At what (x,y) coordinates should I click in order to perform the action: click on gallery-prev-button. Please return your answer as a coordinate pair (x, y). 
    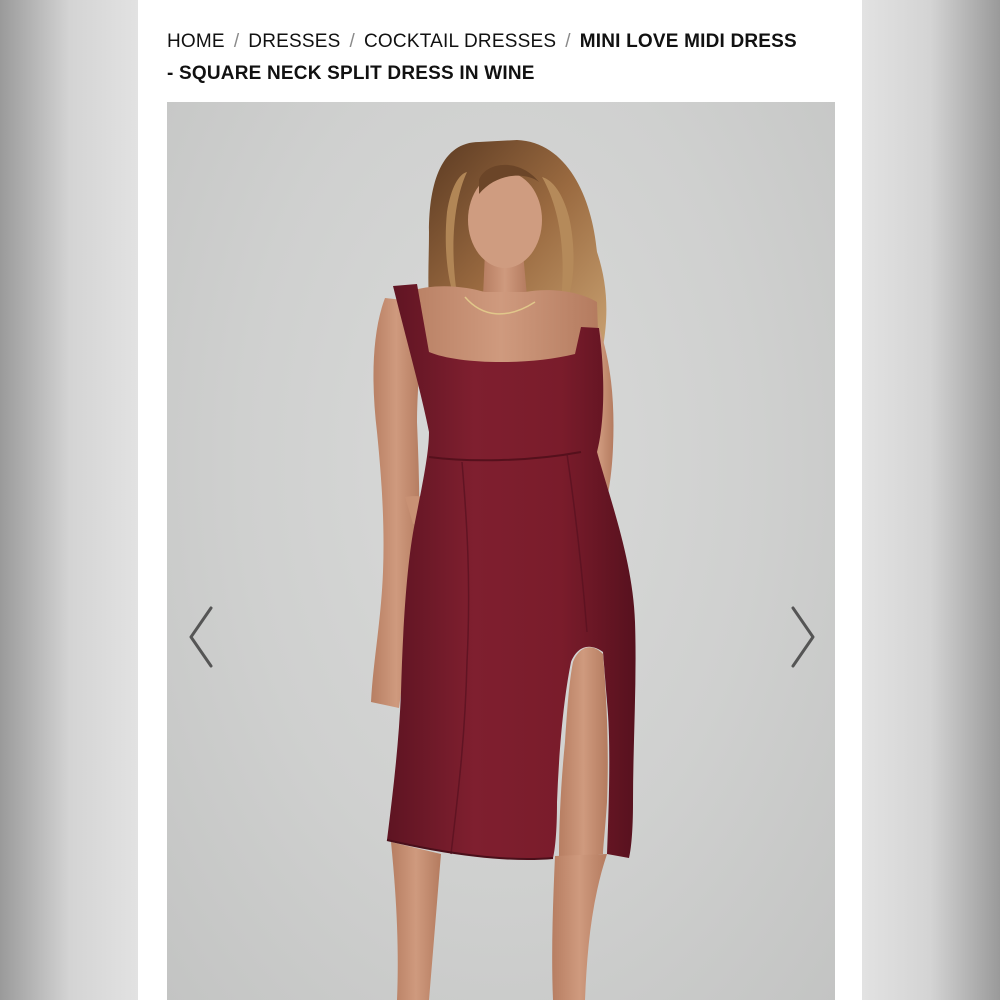
    Looking at the image, I should click on (203, 637).